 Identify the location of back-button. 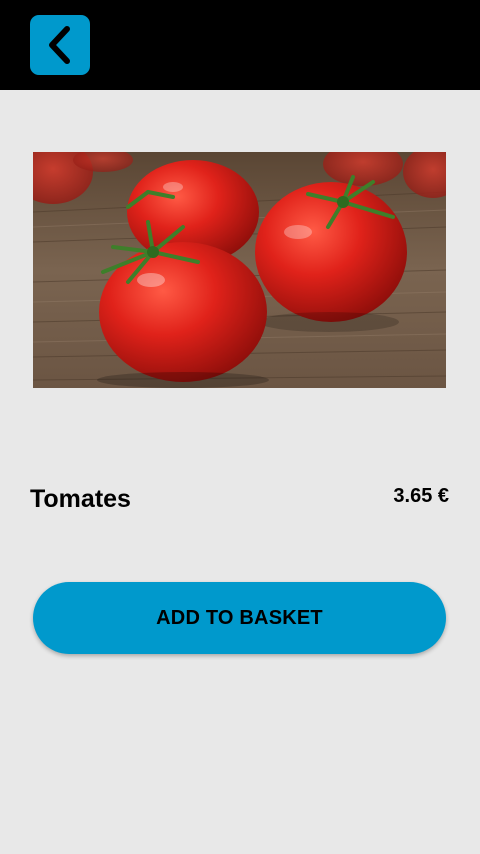
(60, 45).